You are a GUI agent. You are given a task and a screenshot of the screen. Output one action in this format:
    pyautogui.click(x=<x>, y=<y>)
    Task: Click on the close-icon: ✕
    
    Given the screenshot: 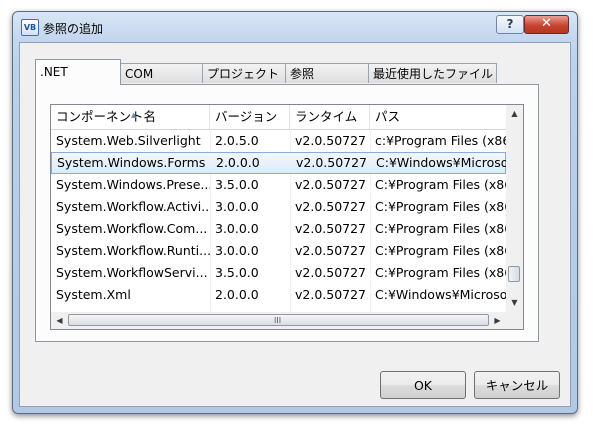 What is the action you would take?
    pyautogui.click(x=546, y=23)
    